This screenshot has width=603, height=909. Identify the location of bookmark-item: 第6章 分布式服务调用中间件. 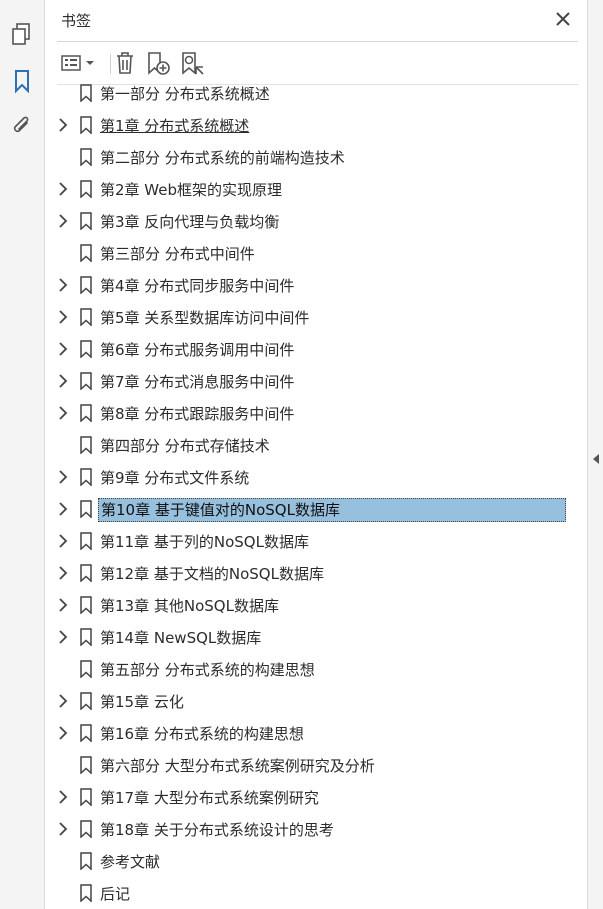
(305, 349).